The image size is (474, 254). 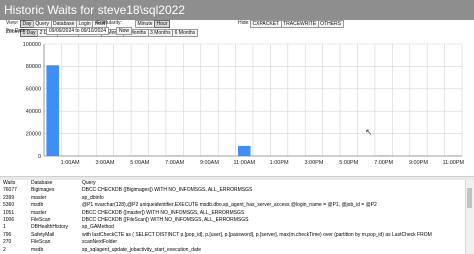 I want to click on y-tick-label: 100000, so click(x=32, y=45).